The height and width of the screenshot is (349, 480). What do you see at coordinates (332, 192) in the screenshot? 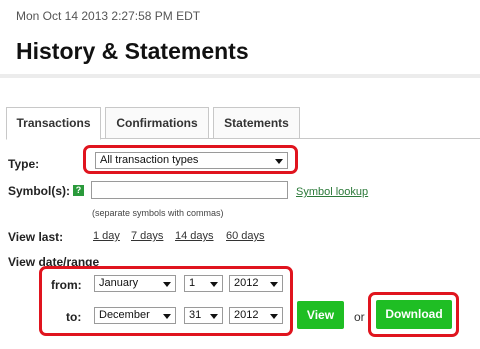
I see `symbol-lookup-link: Symbol lookup` at bounding box center [332, 192].